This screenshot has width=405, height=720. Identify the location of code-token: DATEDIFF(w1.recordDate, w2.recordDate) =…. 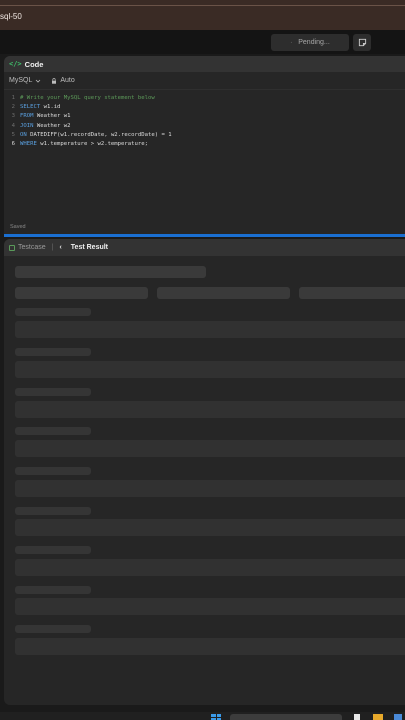
(99, 134).